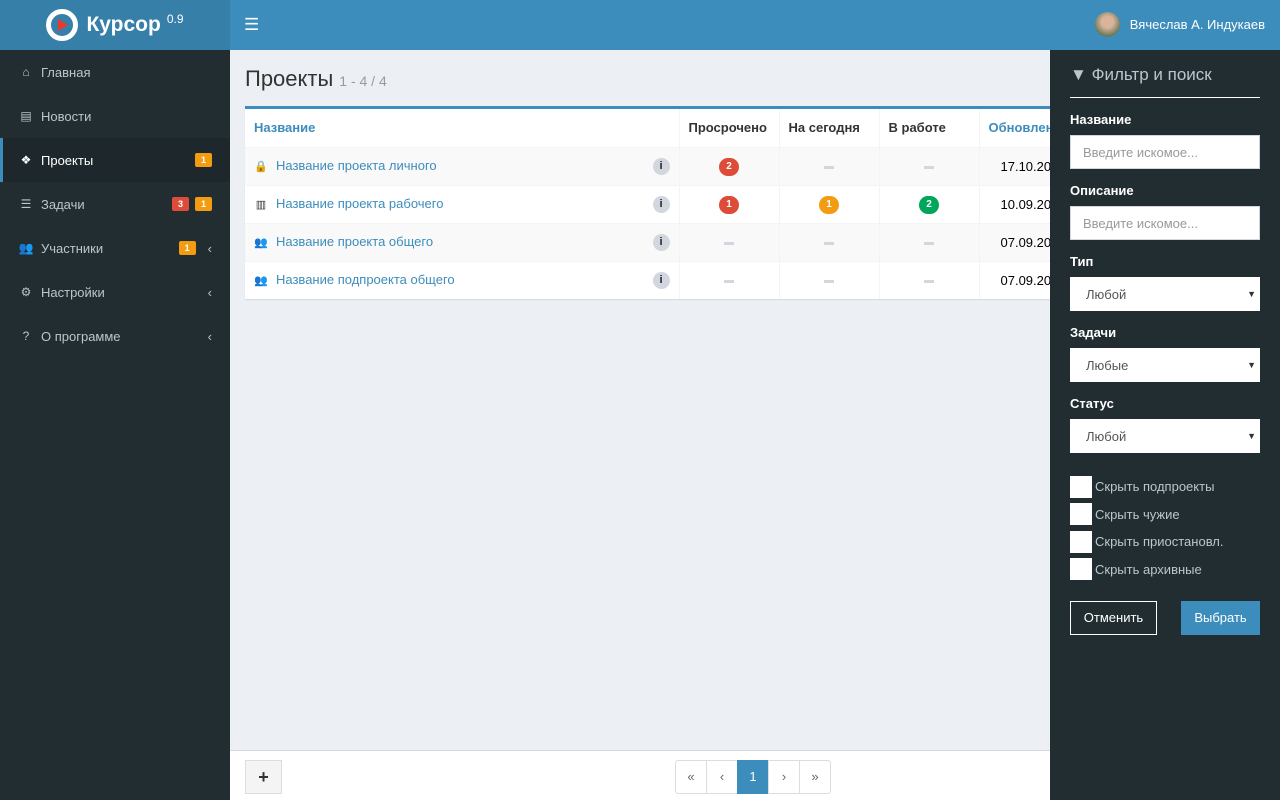 This screenshot has height=800, width=1280. I want to click on question-circle-icon: ?, so click(26, 336).